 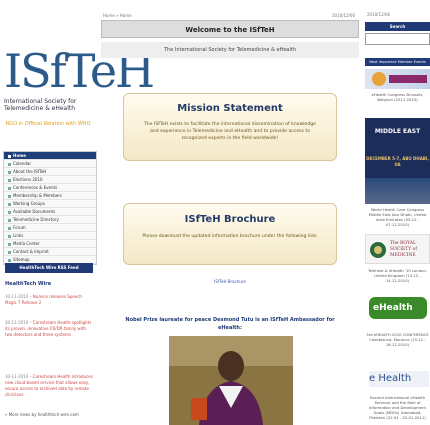 I want to click on menu-label: Media Center, so click(x=26, y=243).